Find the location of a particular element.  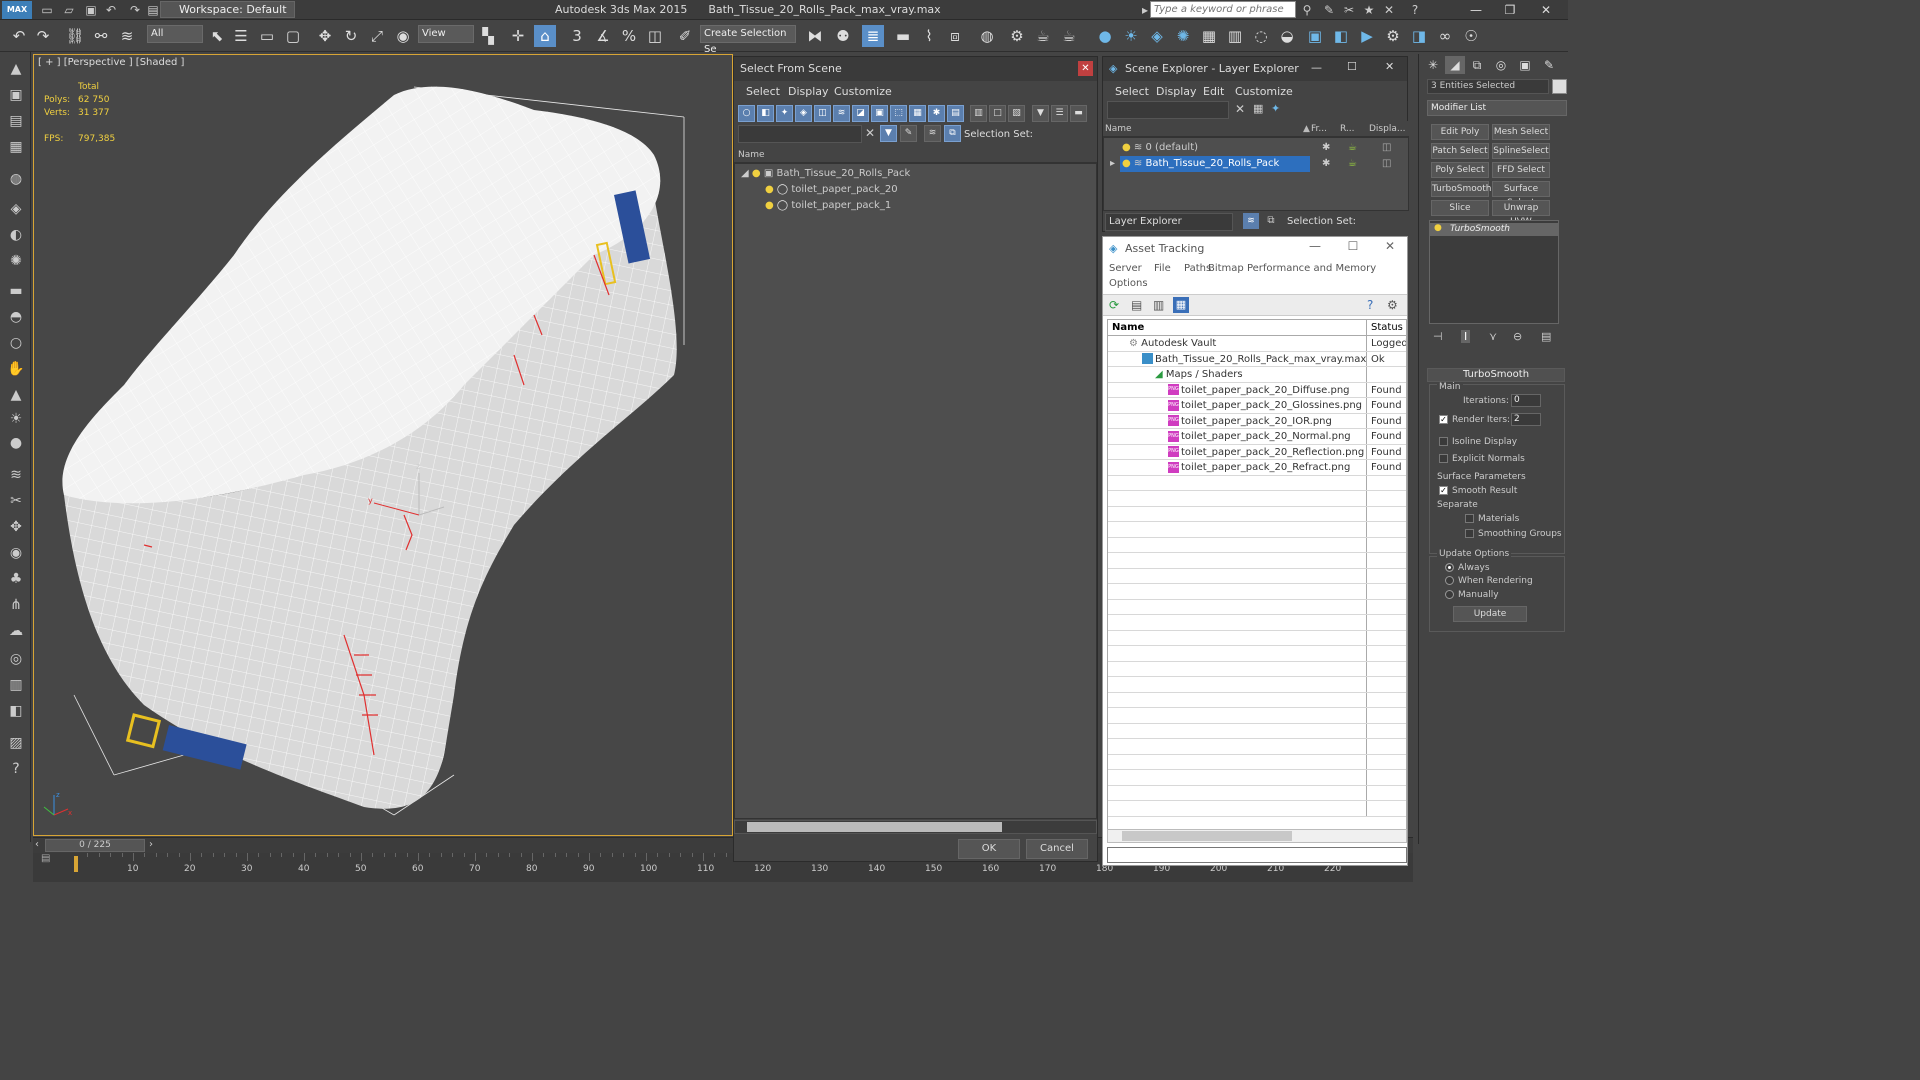

tree-view-icon: ▥ is located at coordinates (1158, 305).